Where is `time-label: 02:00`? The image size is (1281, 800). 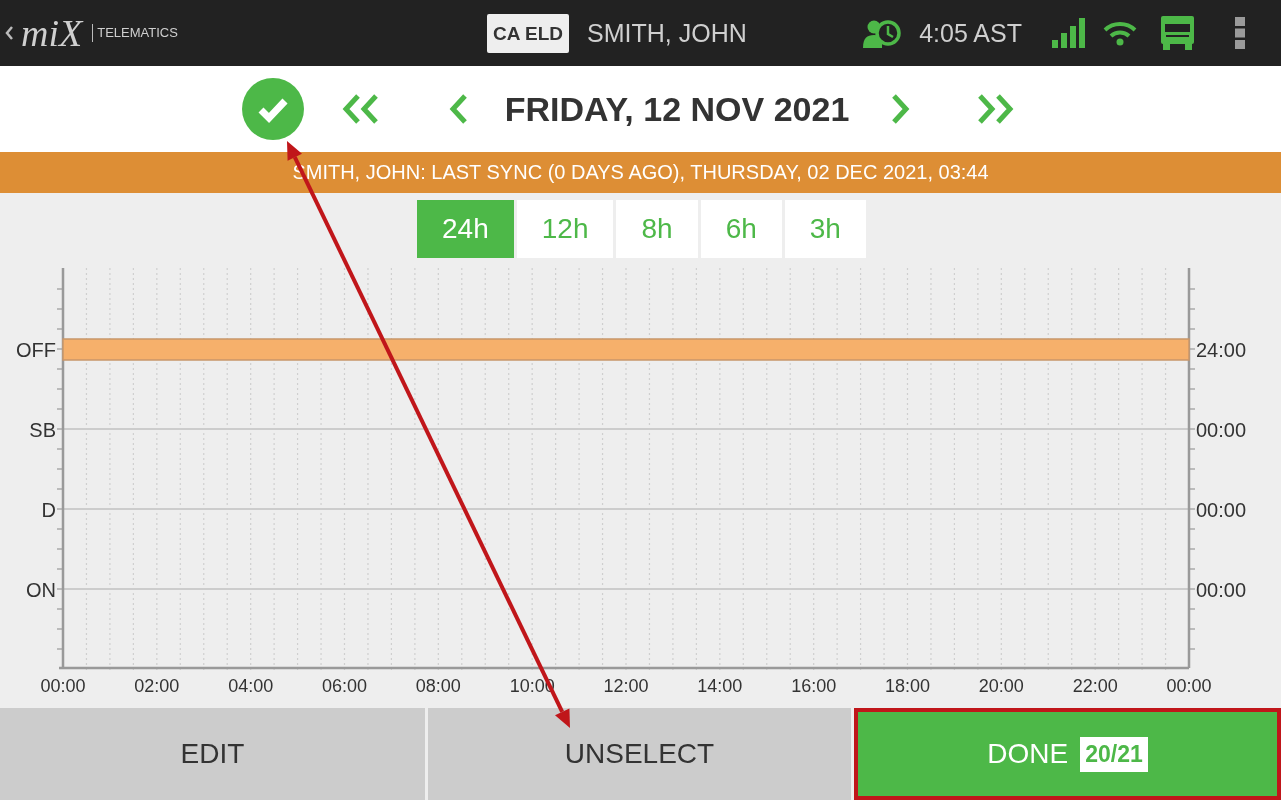 time-label: 02:00 is located at coordinates (157, 686).